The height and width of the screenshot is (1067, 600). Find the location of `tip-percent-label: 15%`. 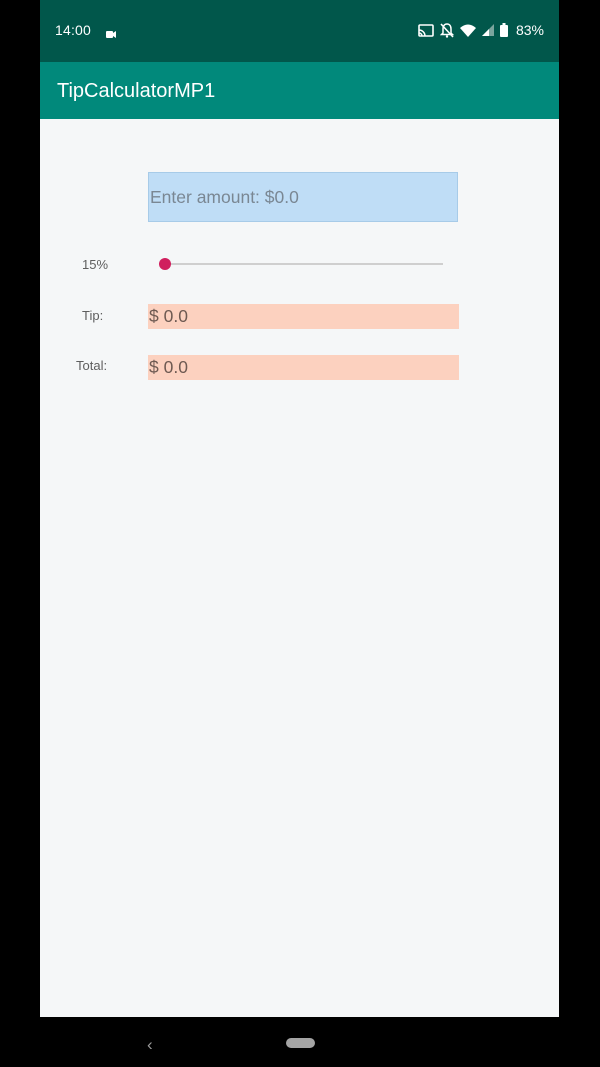

tip-percent-label: 15% is located at coordinates (95, 264).